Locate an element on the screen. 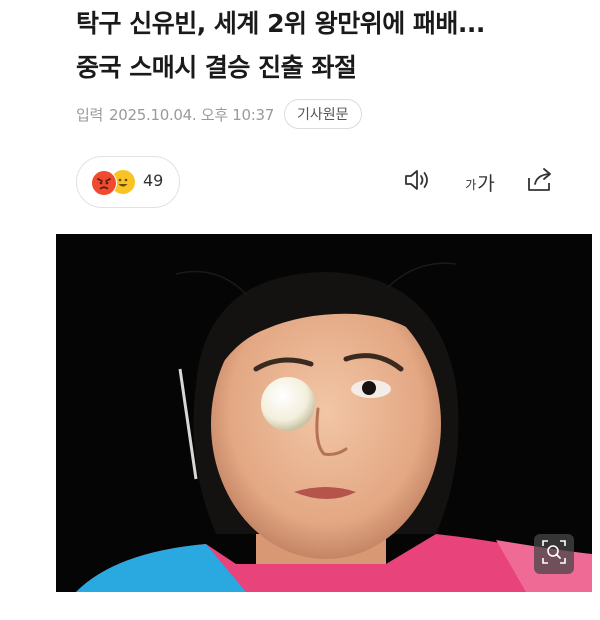 Image resolution: width=600 pixels, height=620 pixels. published-date: 2025.10.04. 오후 10:37 is located at coordinates (192, 114).